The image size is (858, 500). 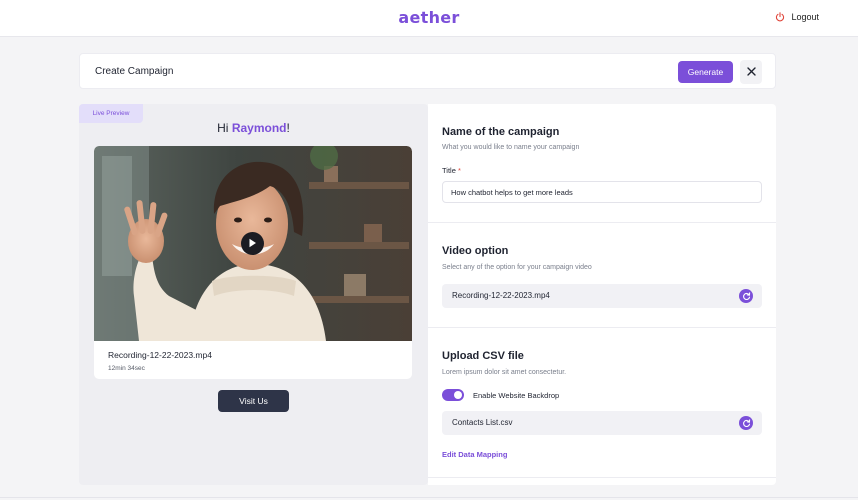 I want to click on visit-us-button: Visit Us, so click(x=253, y=401).